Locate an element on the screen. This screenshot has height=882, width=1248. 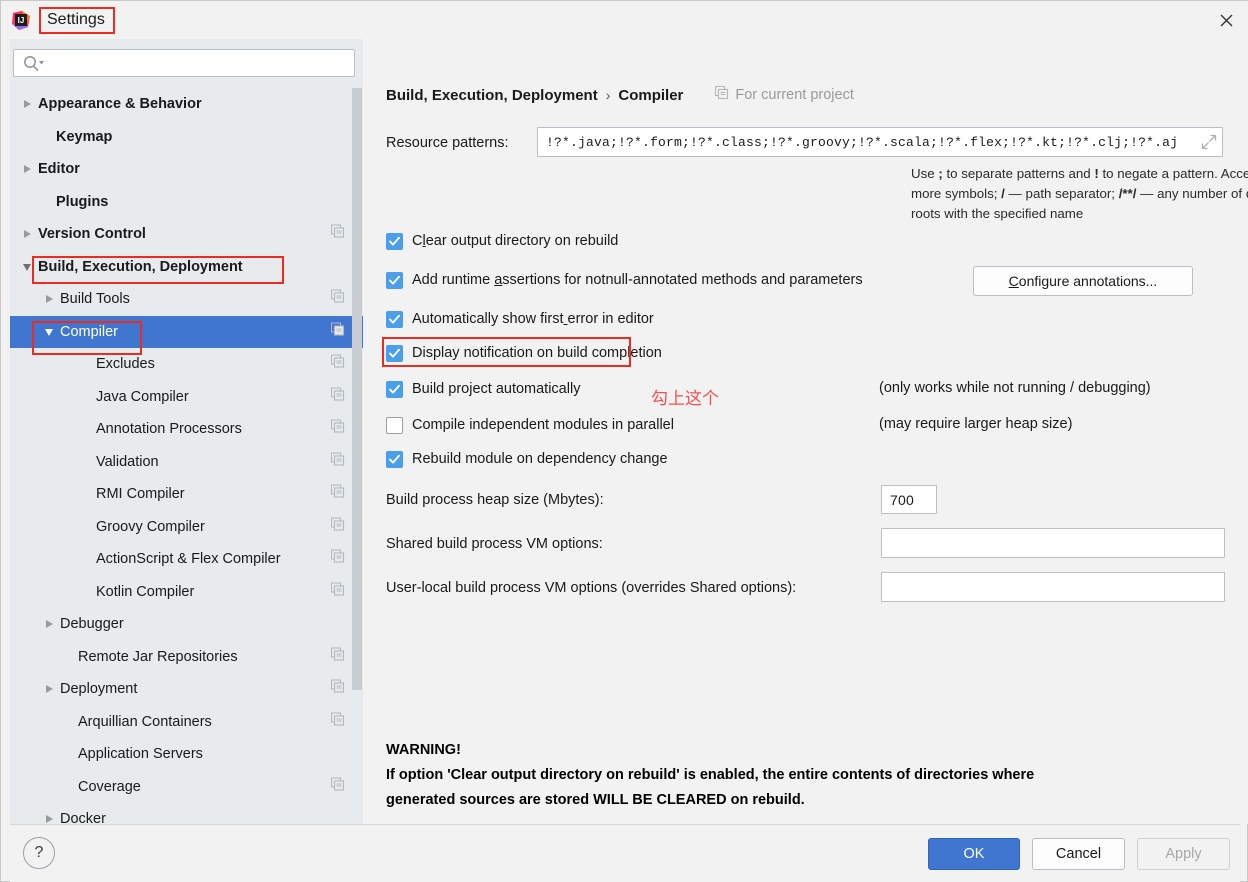
help-button: ? is located at coordinates (39, 853).